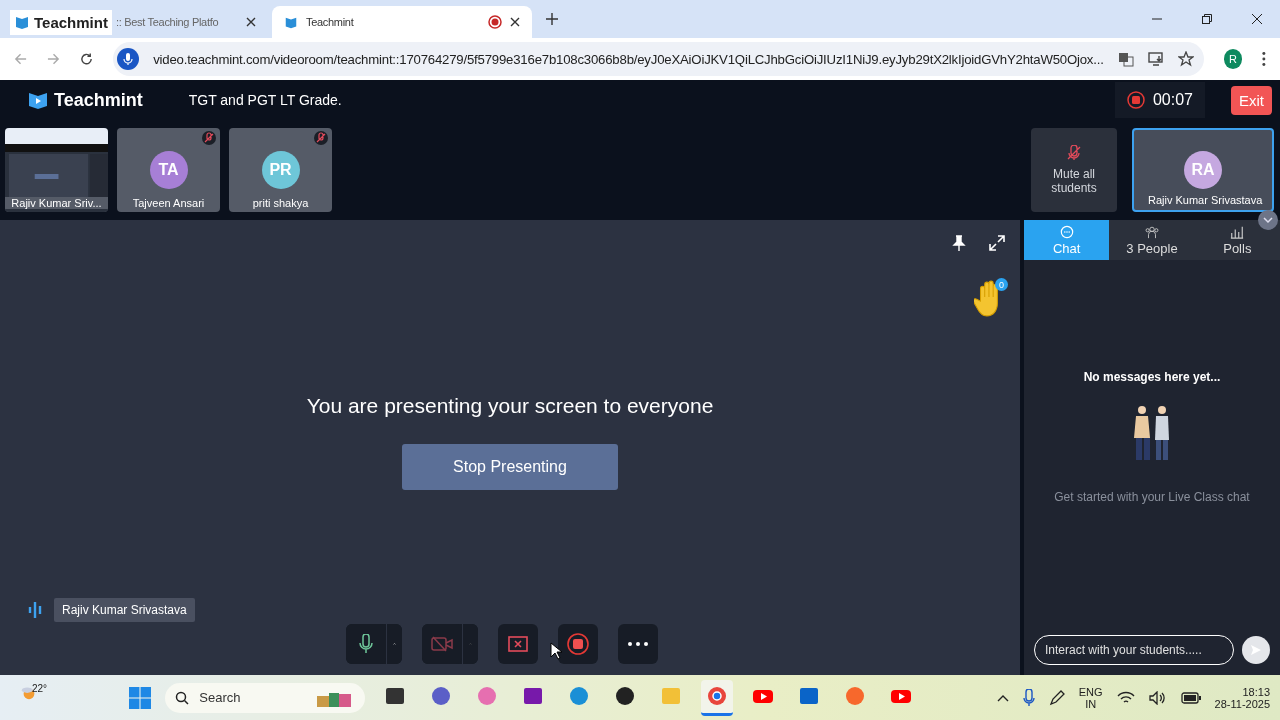 This screenshot has width=1280, height=720. What do you see at coordinates (168, 203) in the screenshot?
I see `participant-name: Tajveen Ansari` at bounding box center [168, 203].